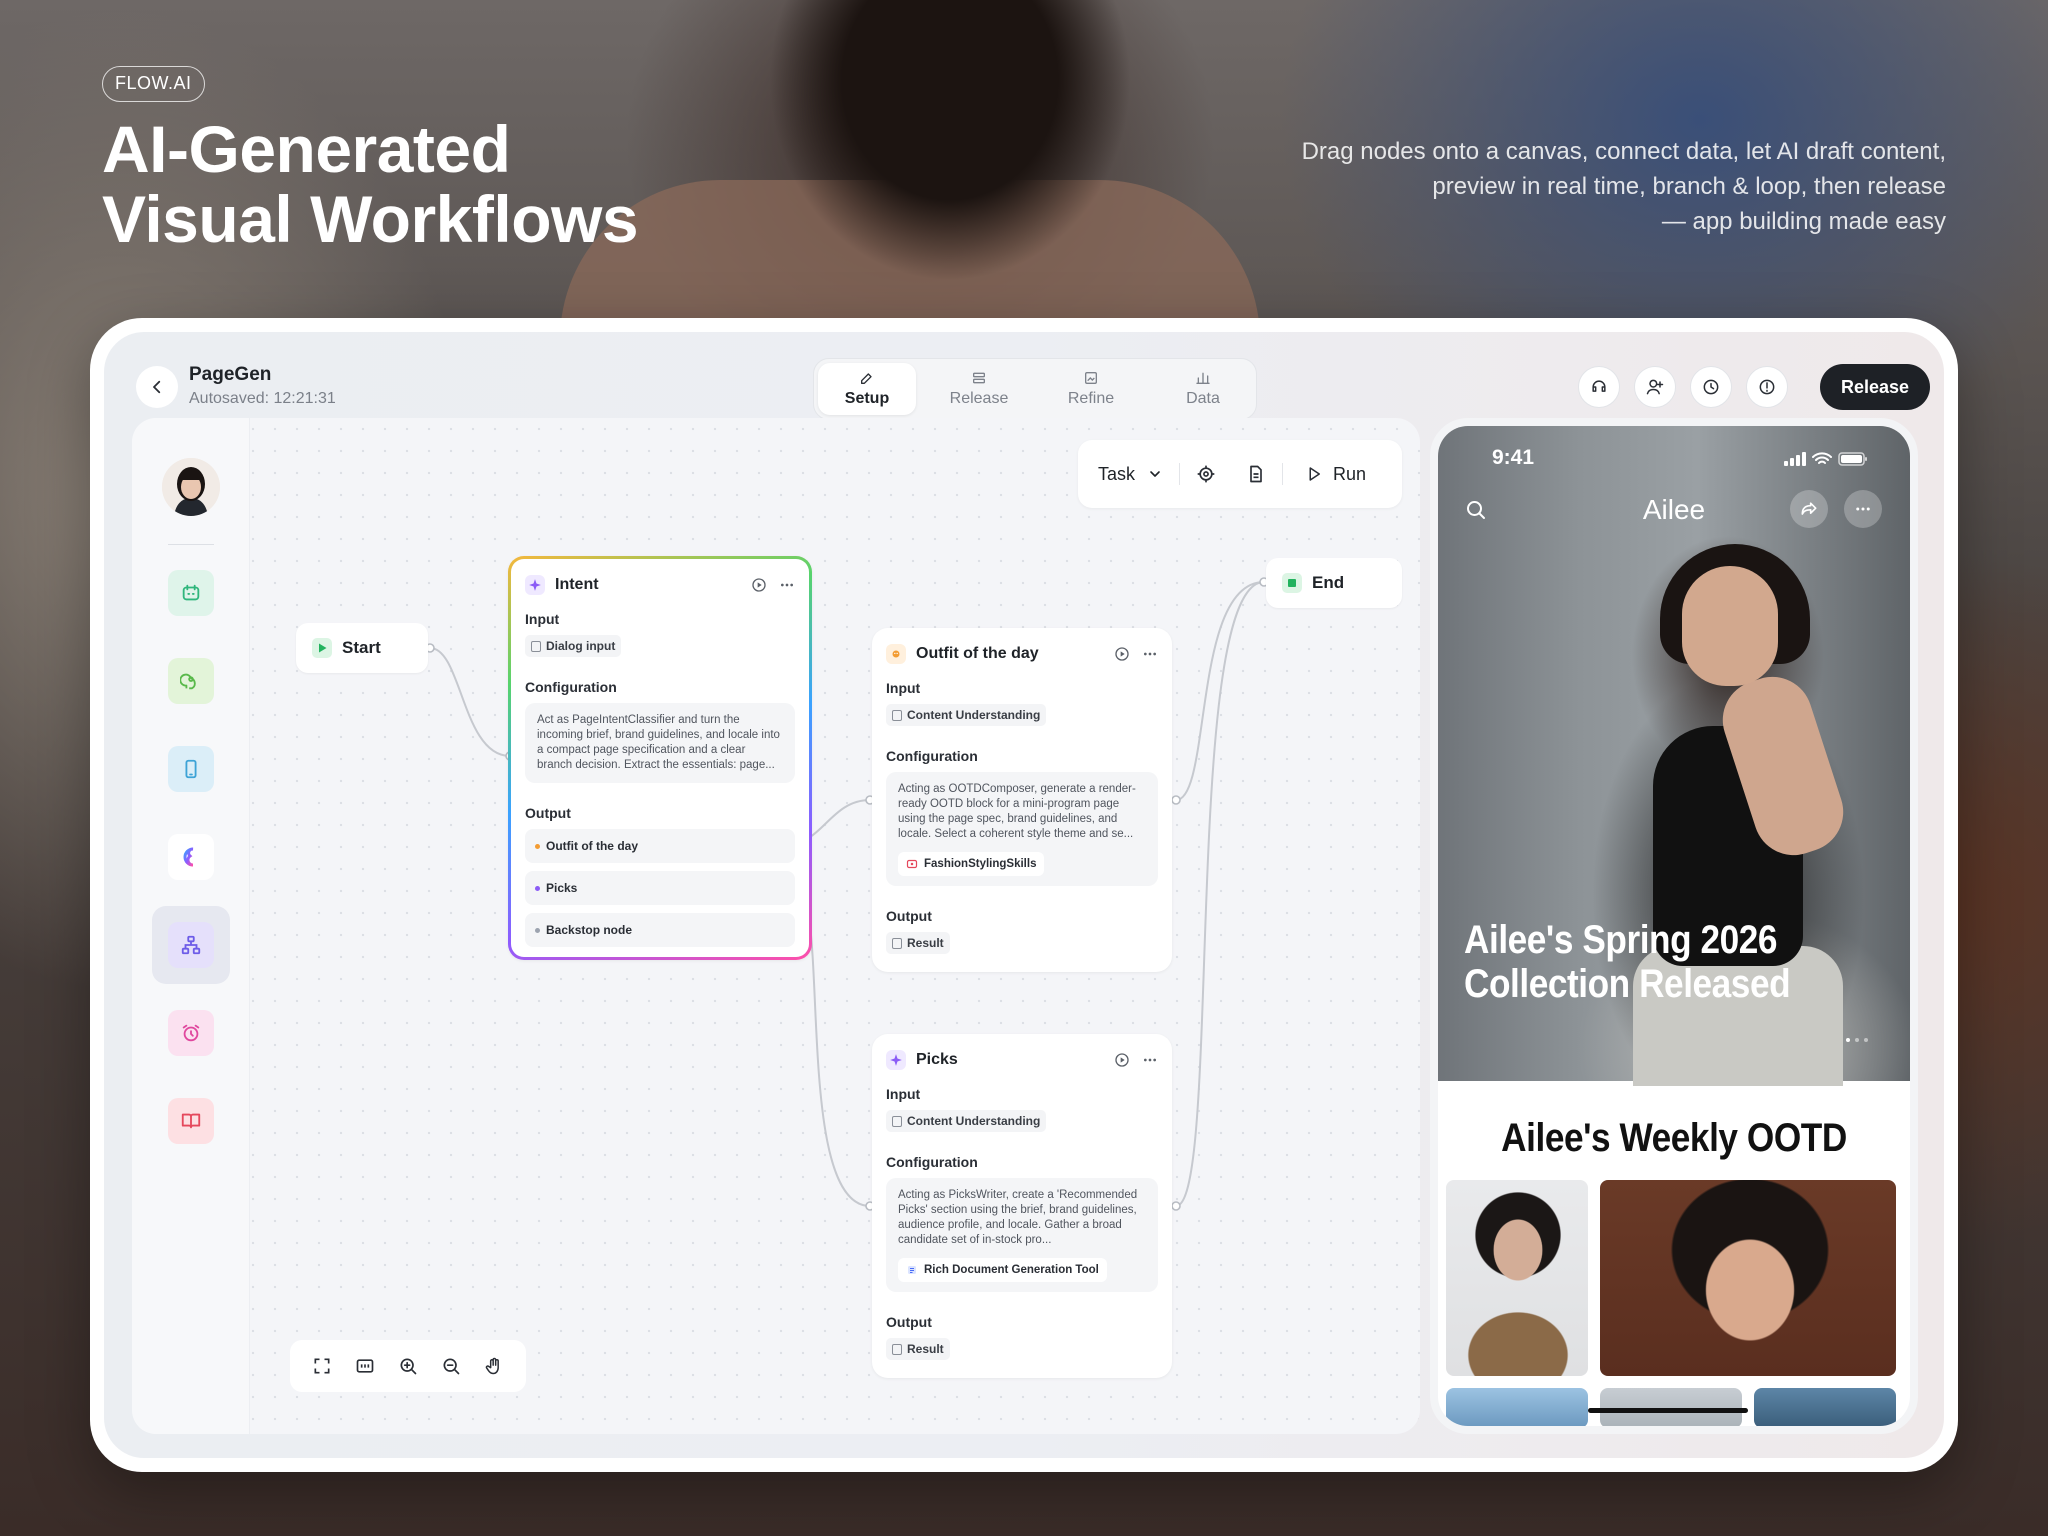  Describe the element at coordinates (950, 160) in the screenshot. I see `background-photo-person` at that location.